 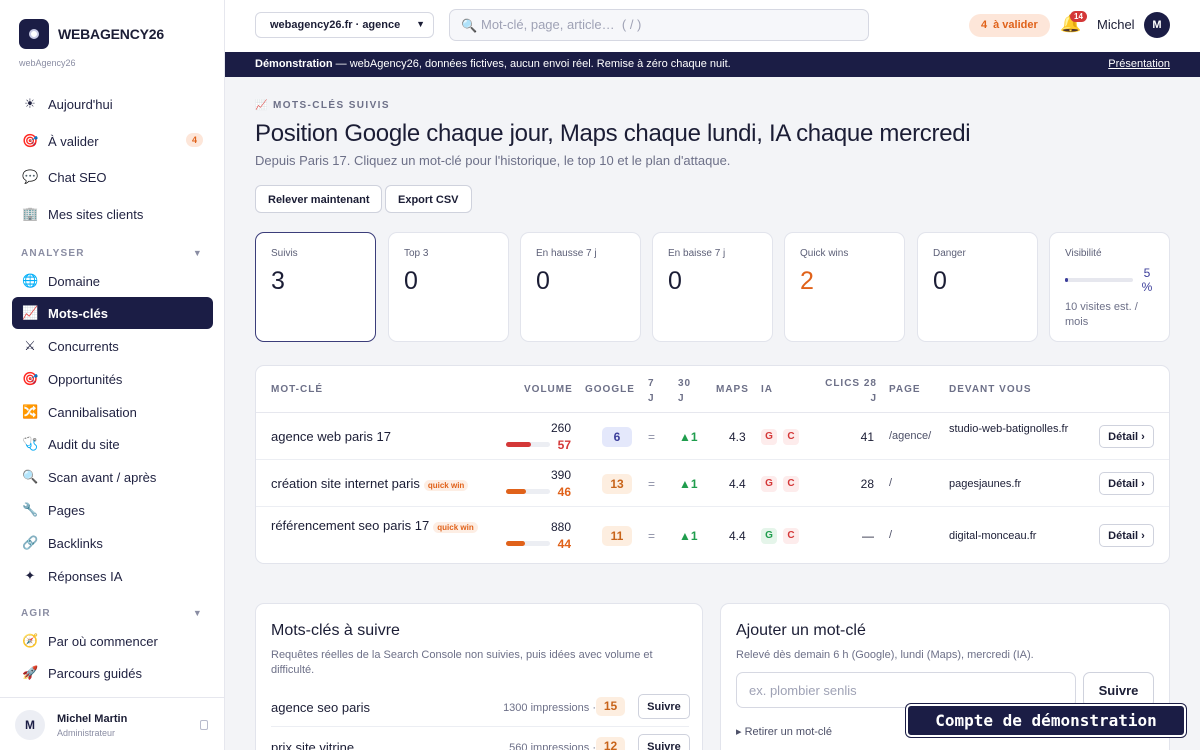 I want to click on refresh-button: Relever maintenant, so click(x=319, y=199).